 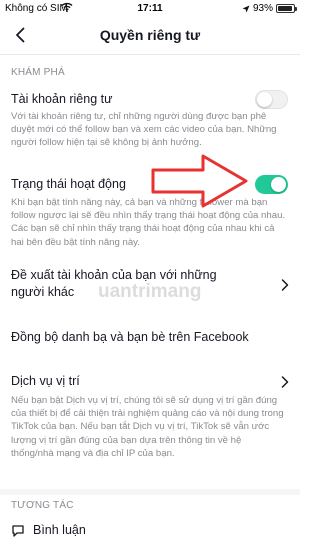 I want to click on status-right: 93%, so click(x=269, y=8).